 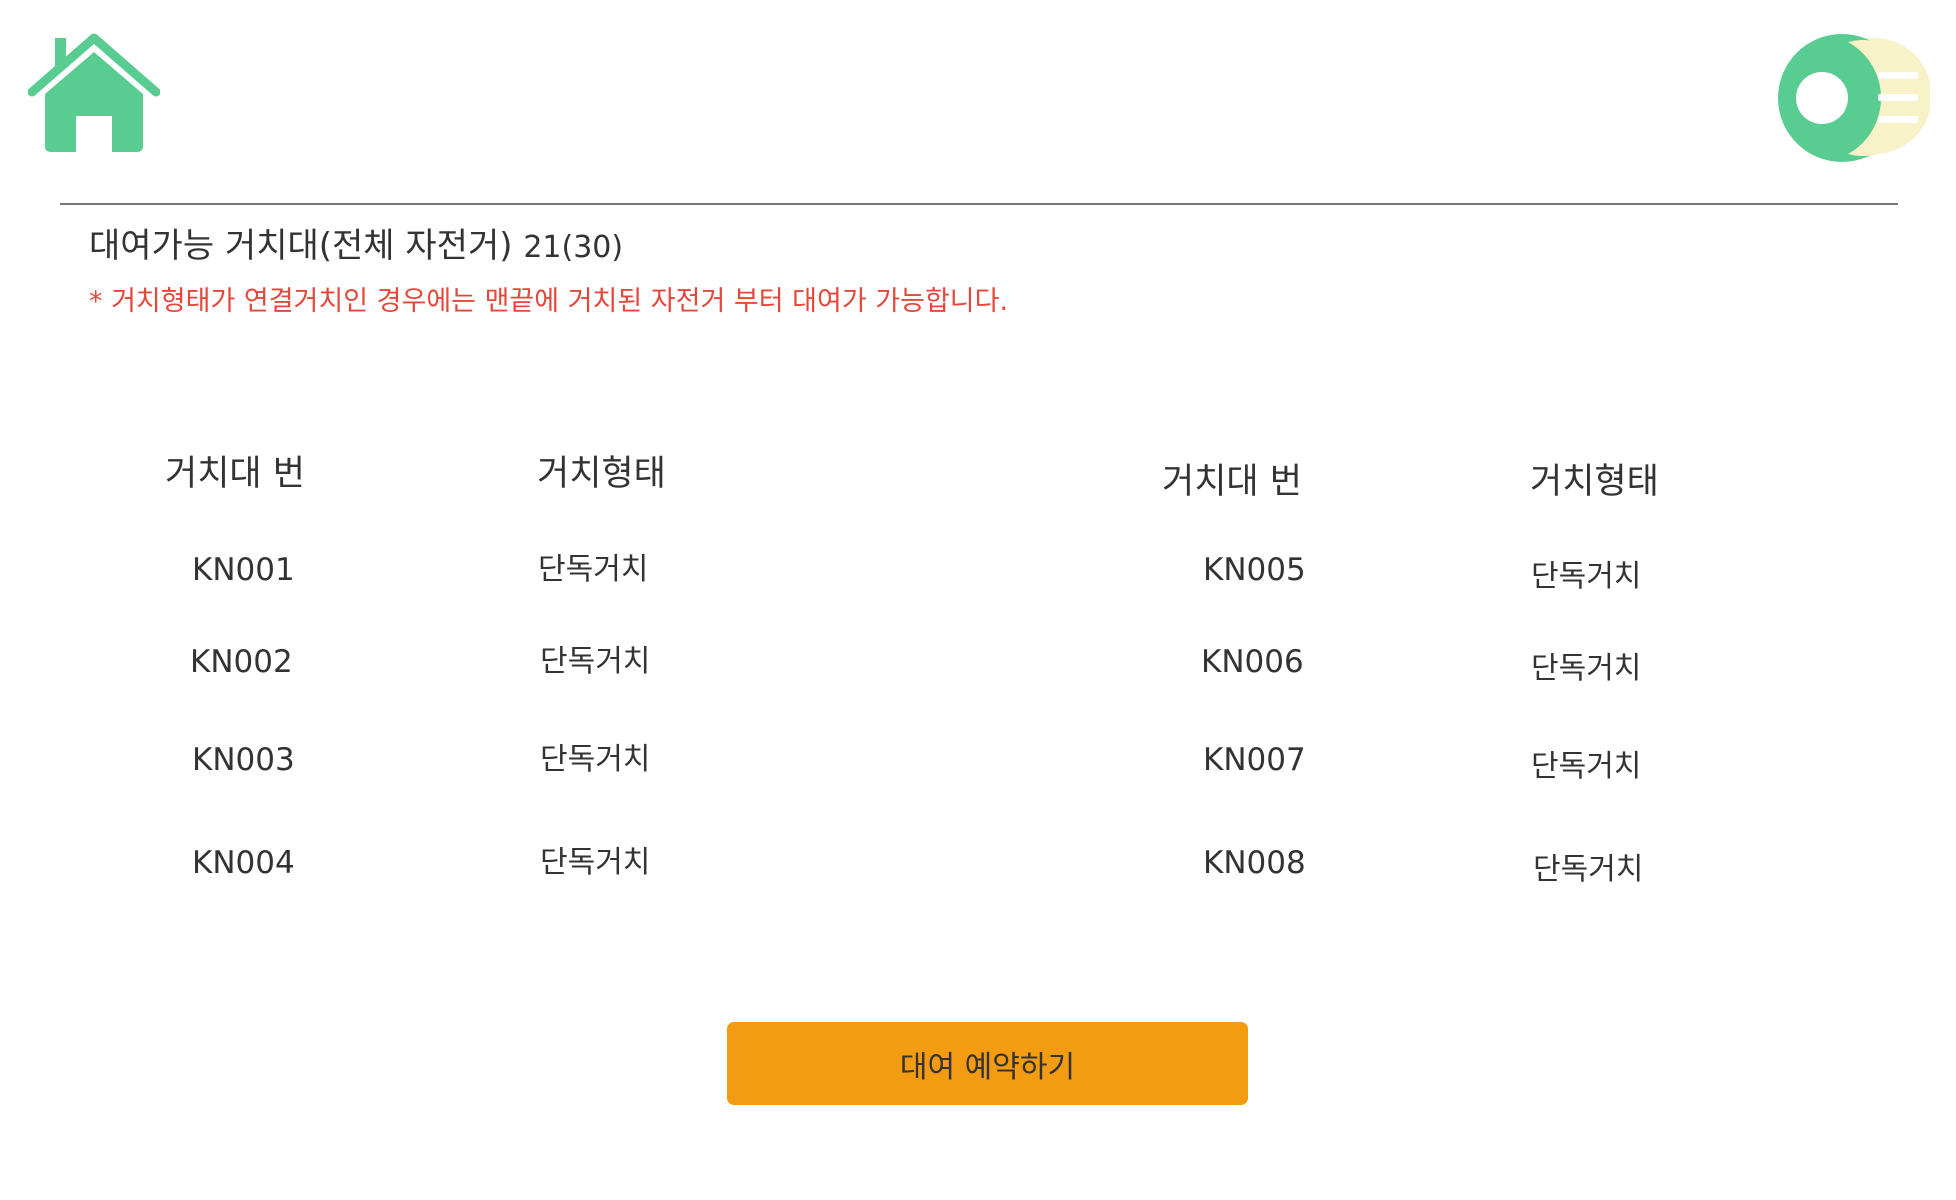 I want to click on stand-id: KN004, so click(x=243, y=863).